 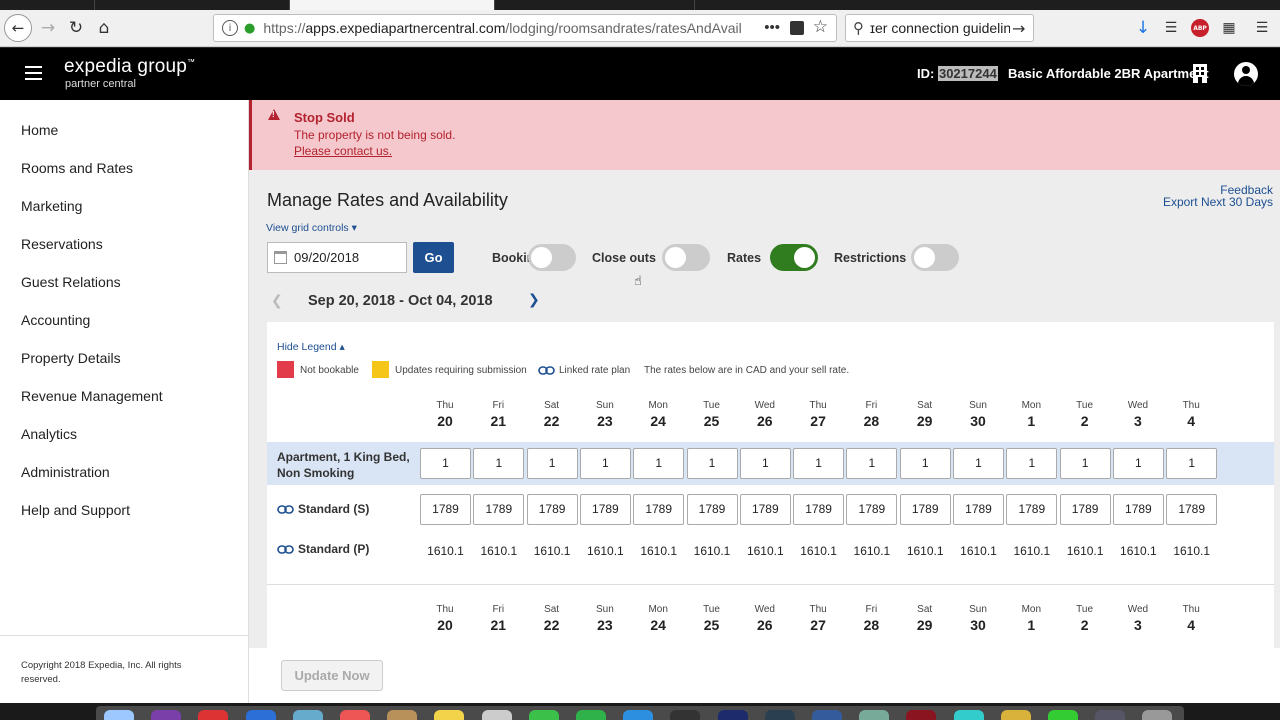 I want to click on sidebar-item-property-details: Property Details, so click(x=71, y=358).